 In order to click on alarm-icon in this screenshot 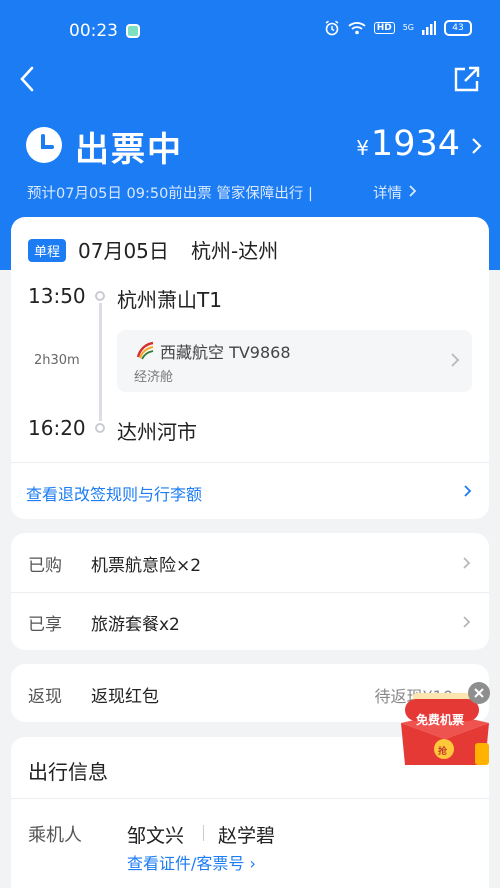, I will do `click(332, 28)`.